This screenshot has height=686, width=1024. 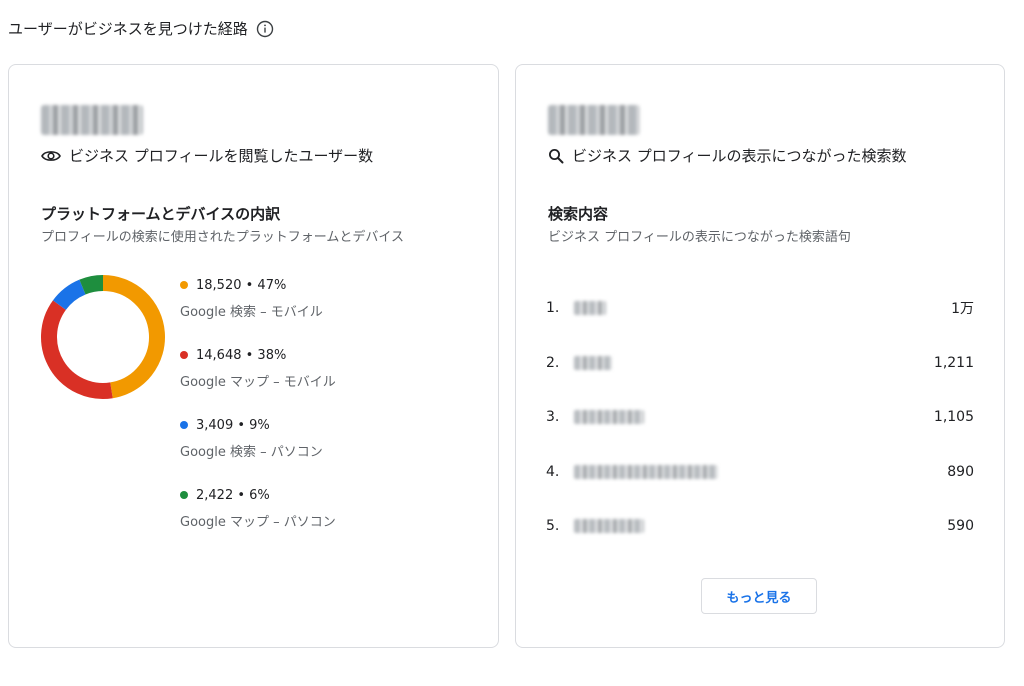 I want to click on rank-number: 2., so click(x=553, y=362).